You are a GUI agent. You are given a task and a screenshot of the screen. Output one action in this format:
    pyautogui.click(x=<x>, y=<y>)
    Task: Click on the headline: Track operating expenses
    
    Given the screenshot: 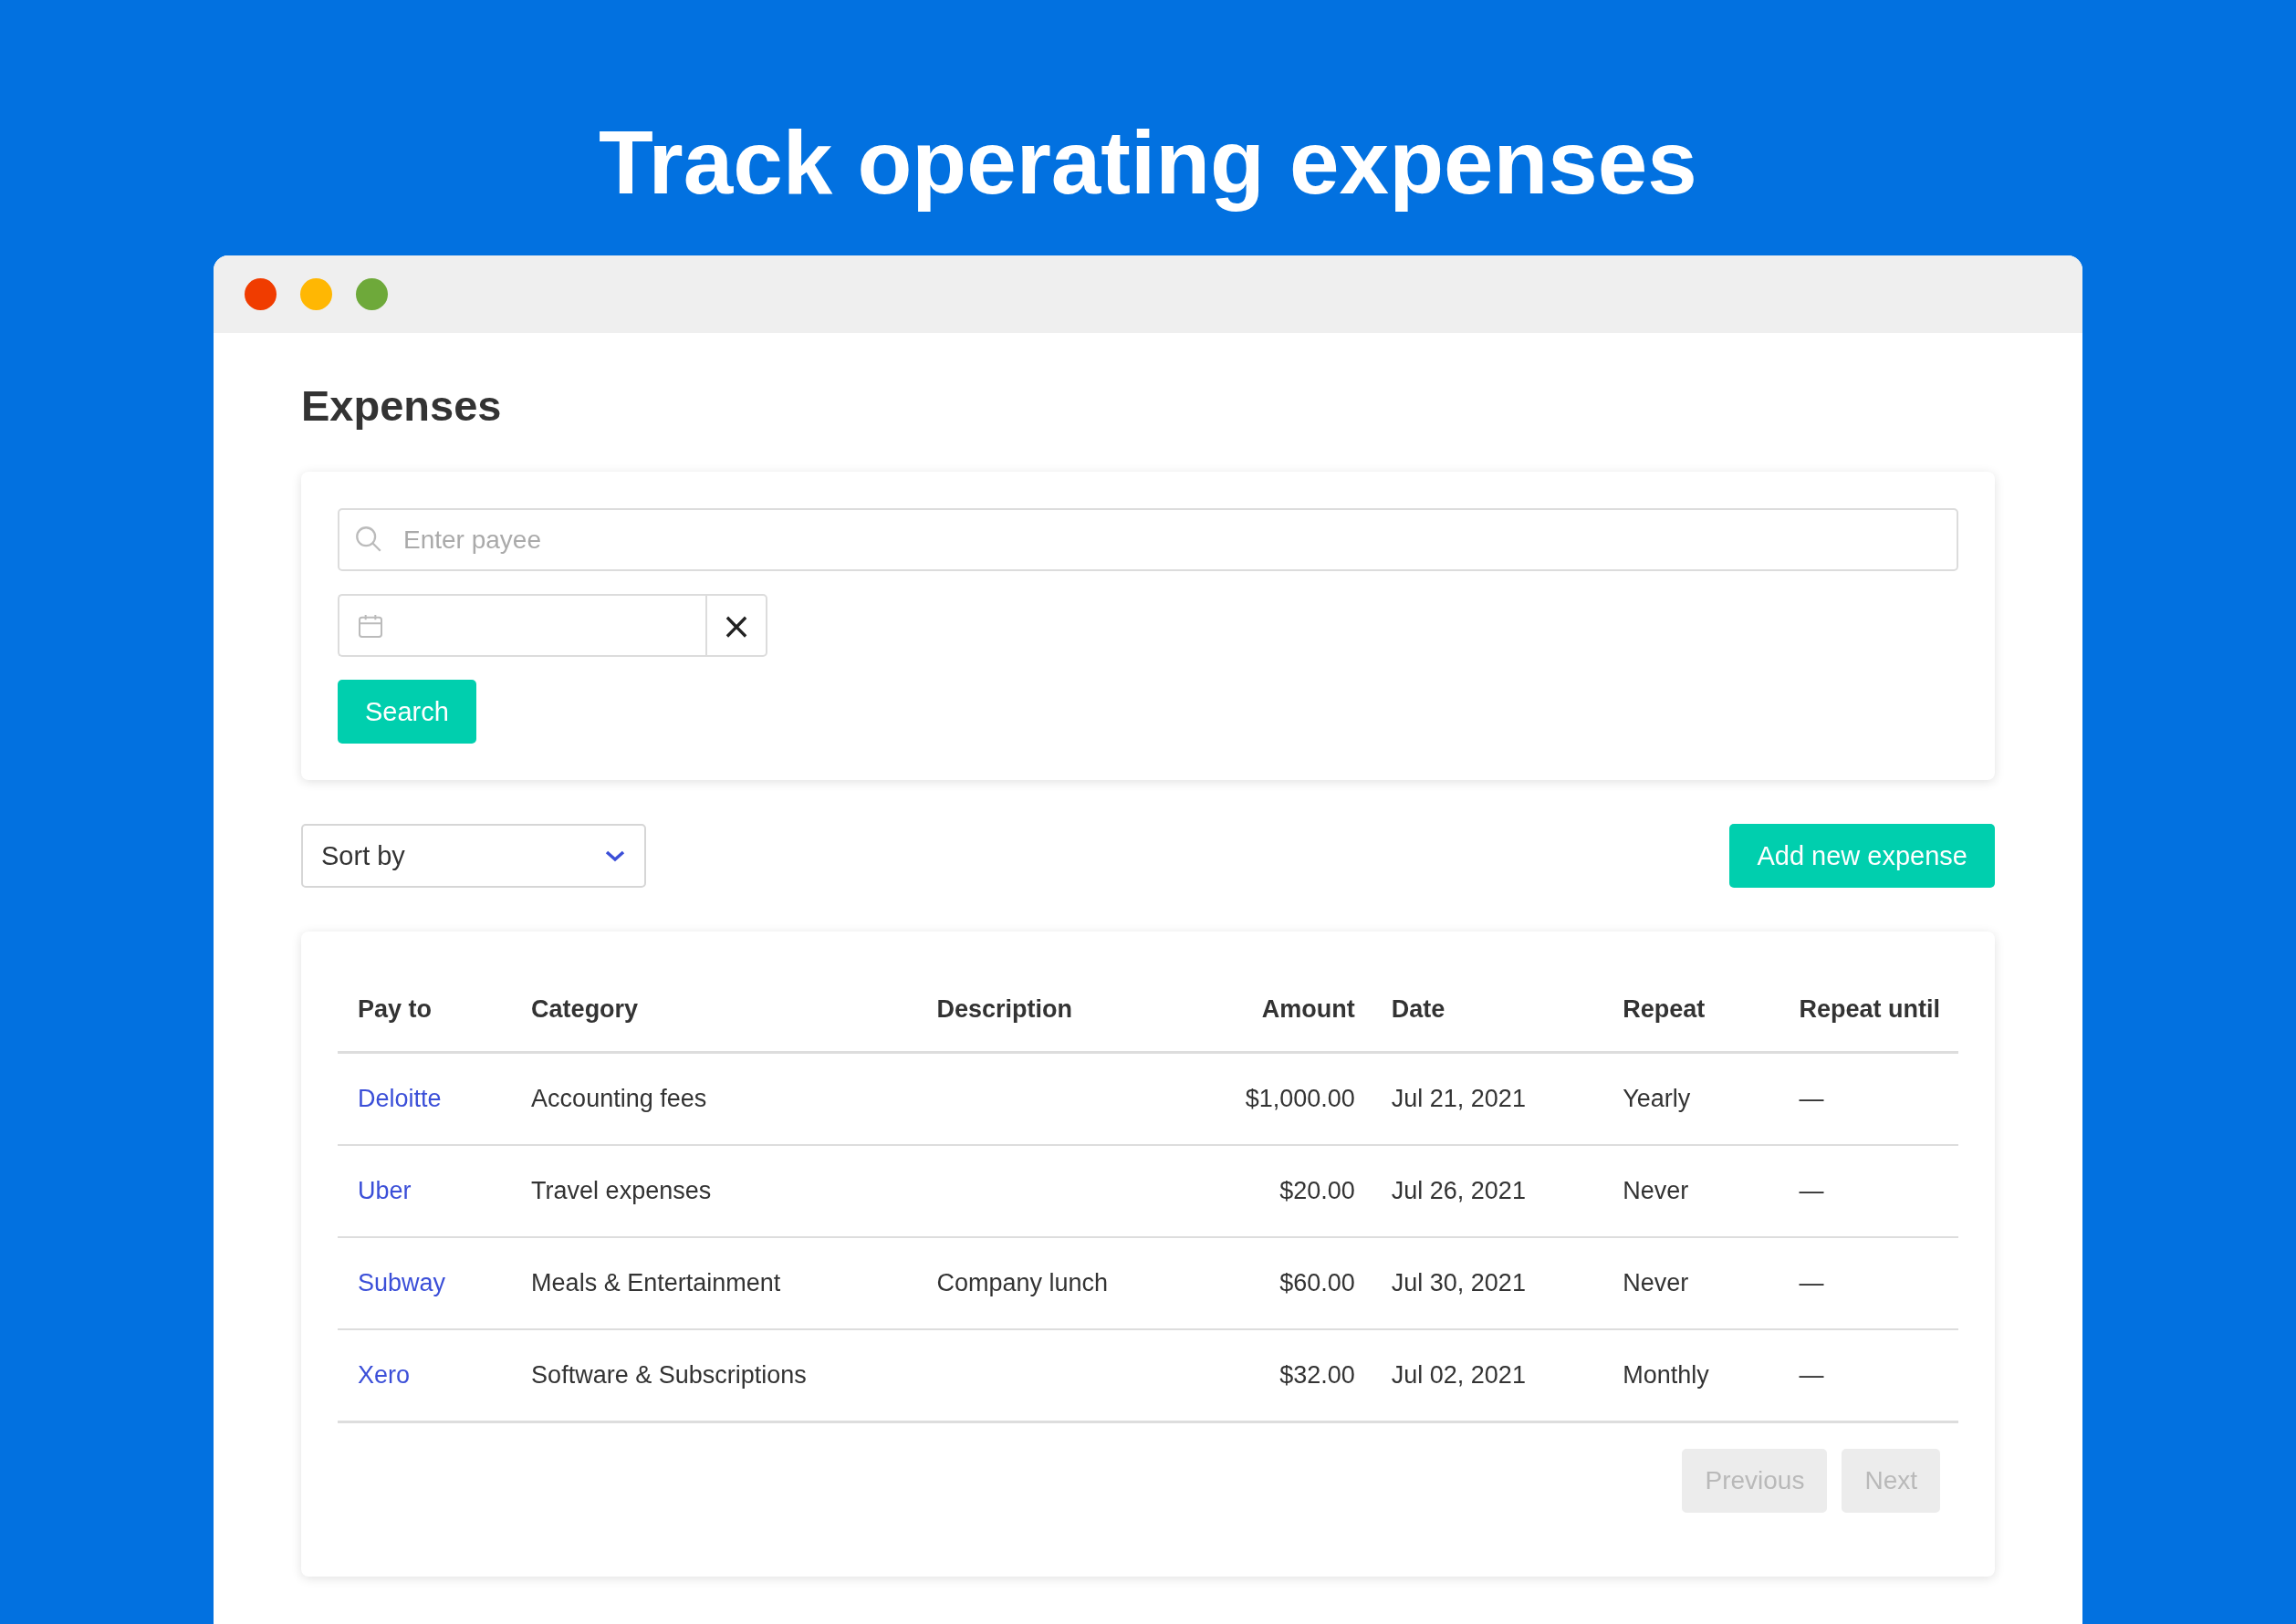 What is the action you would take?
    pyautogui.click(x=1148, y=162)
    